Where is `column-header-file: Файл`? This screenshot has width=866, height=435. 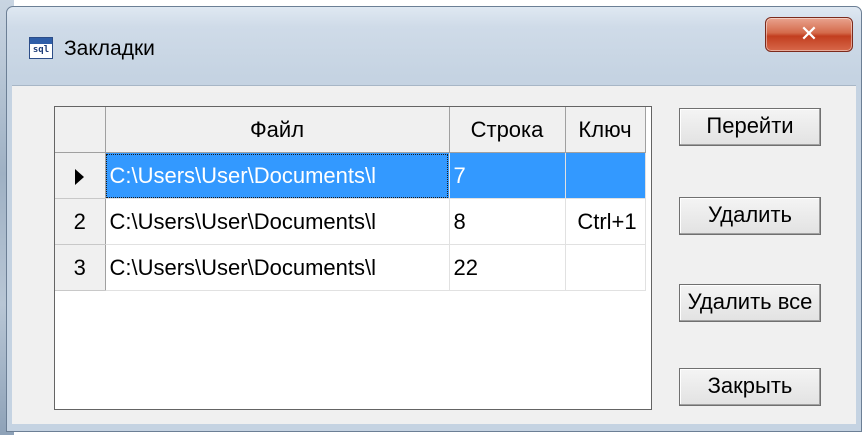
column-header-file: Файл is located at coordinates (277, 130).